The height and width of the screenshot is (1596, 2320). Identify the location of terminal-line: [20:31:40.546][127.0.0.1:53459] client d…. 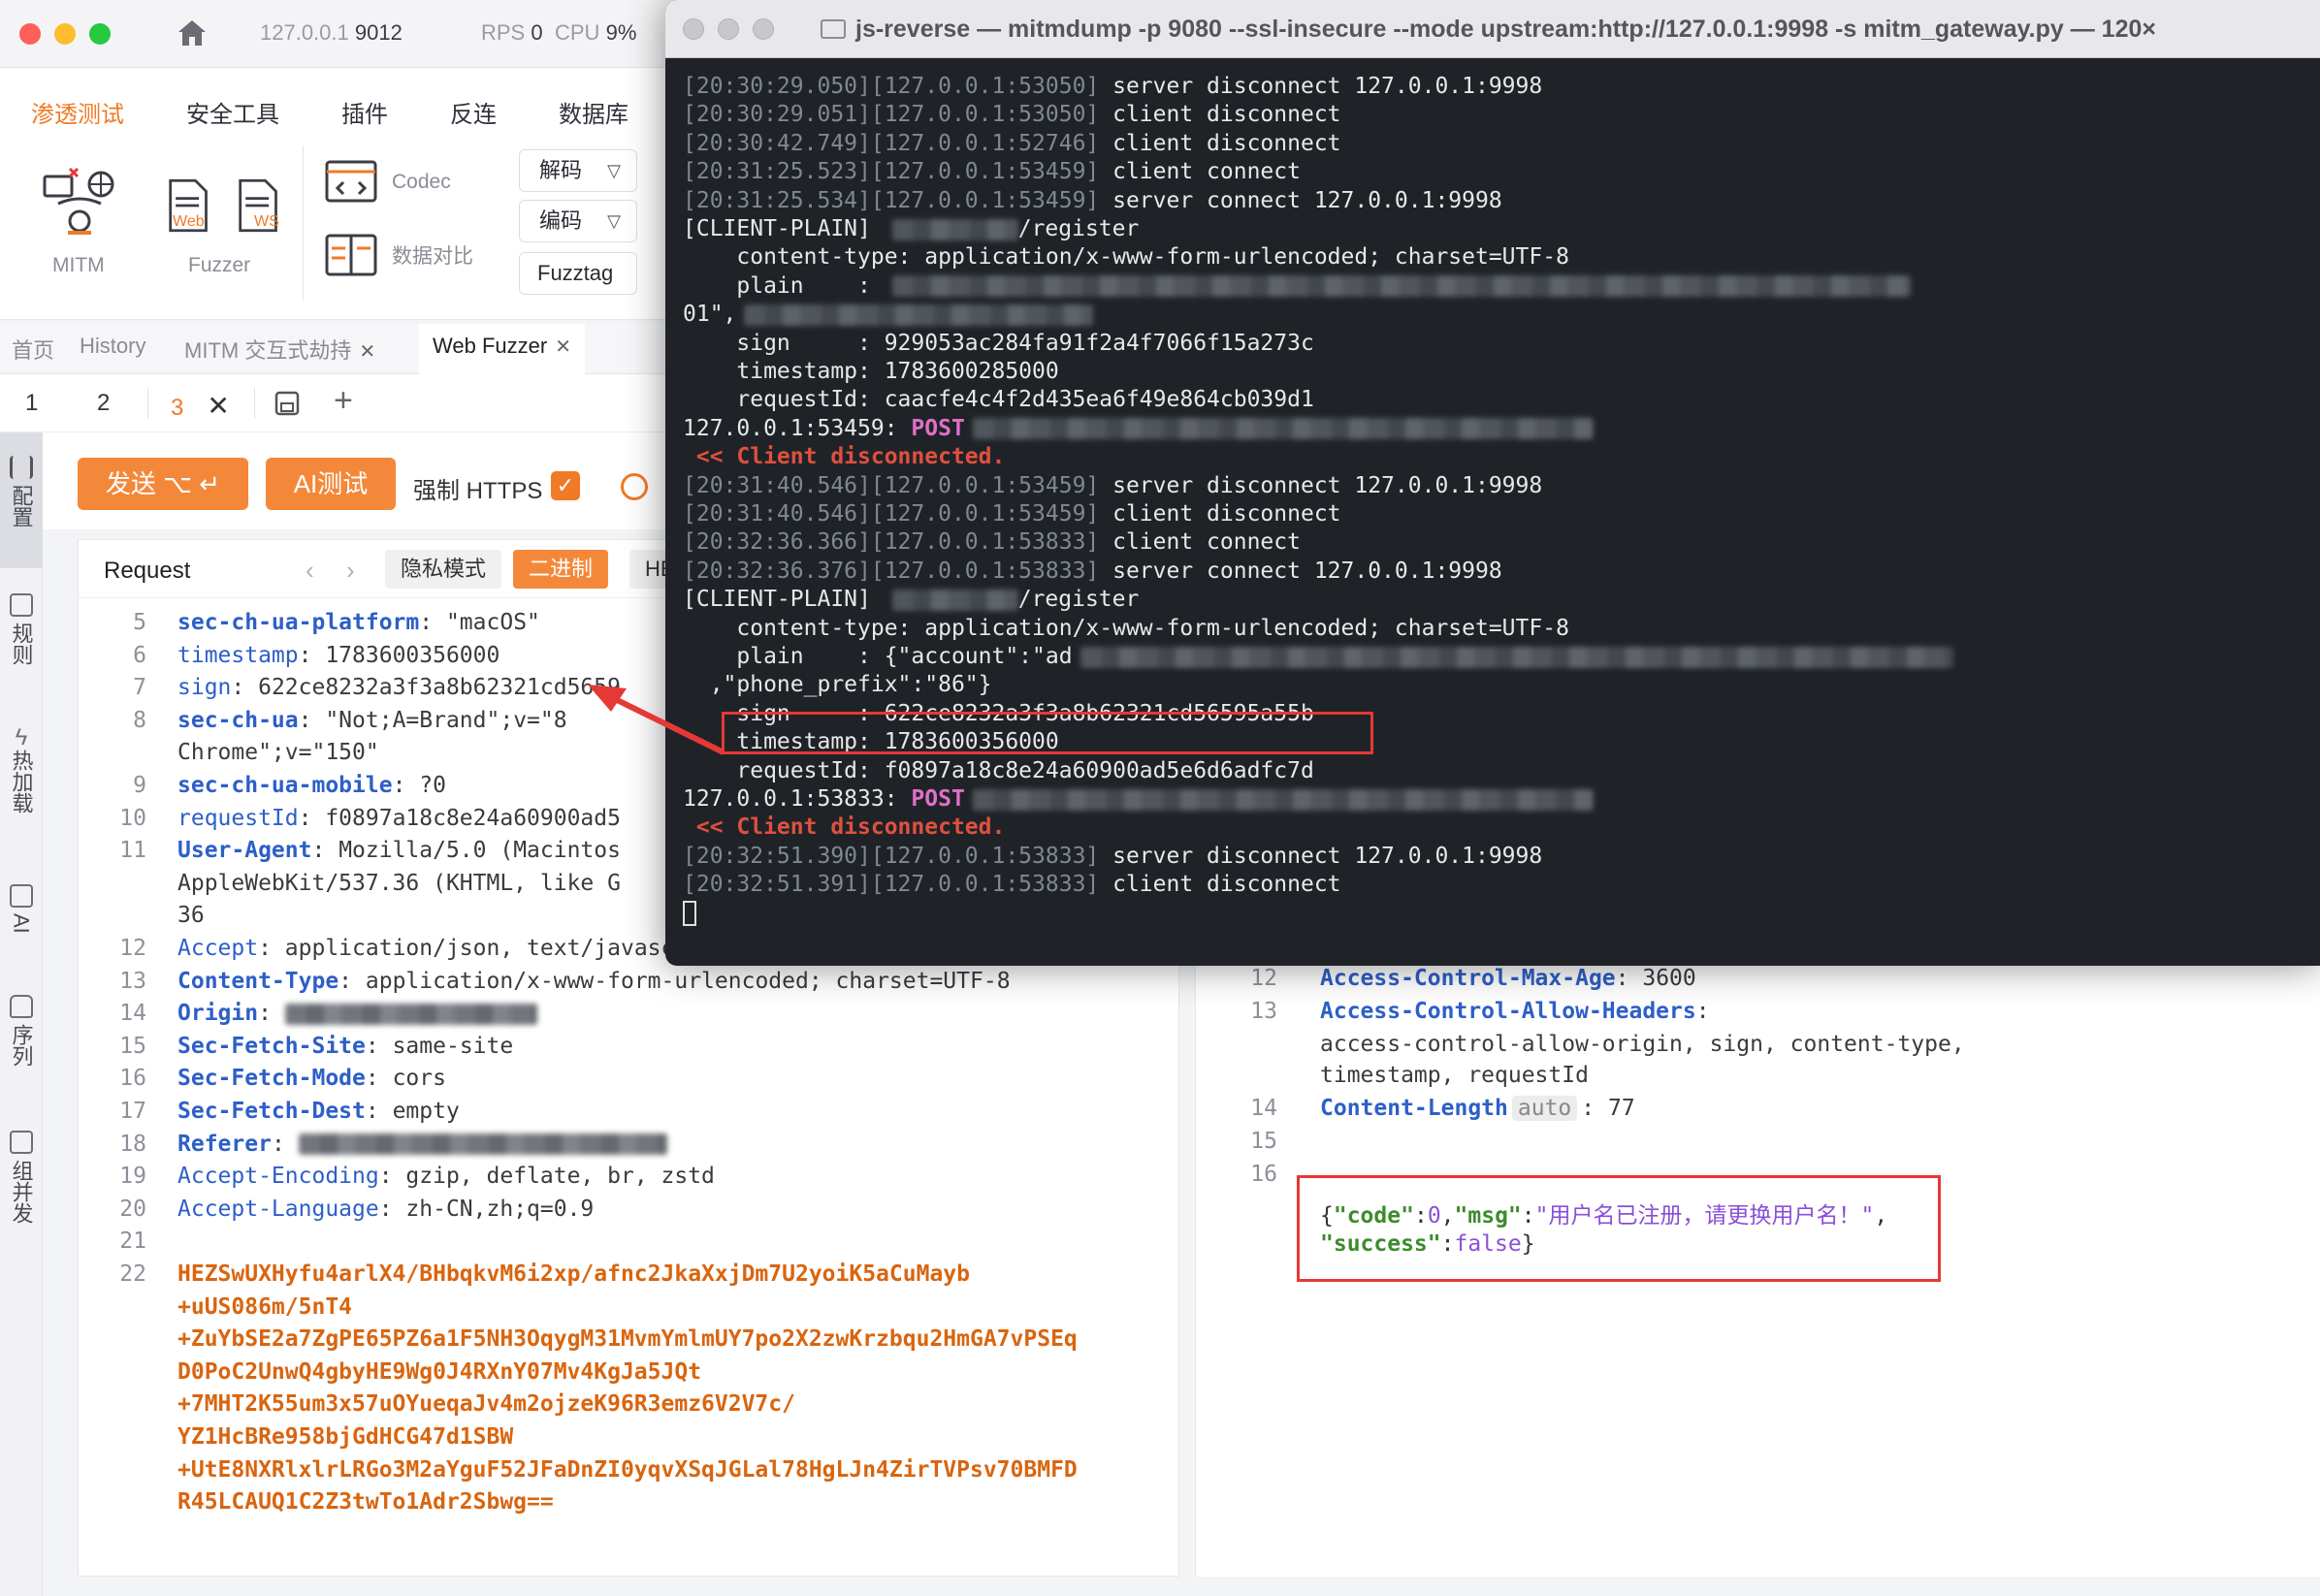
(1012, 513).